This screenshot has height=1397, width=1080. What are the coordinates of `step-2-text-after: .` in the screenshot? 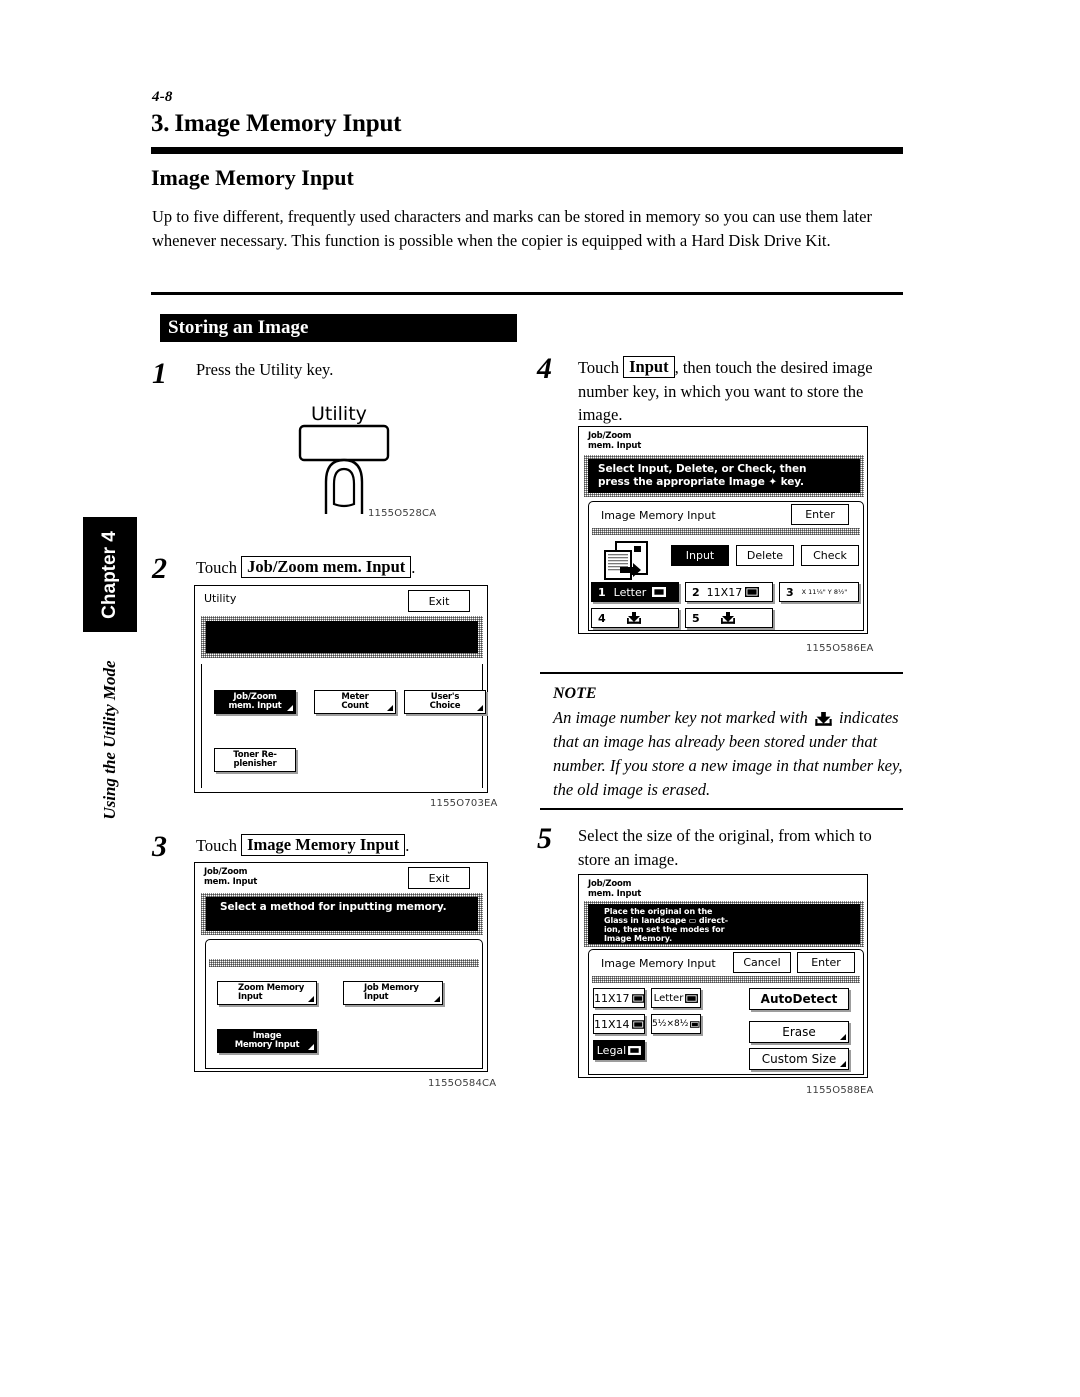 It's located at (413, 567).